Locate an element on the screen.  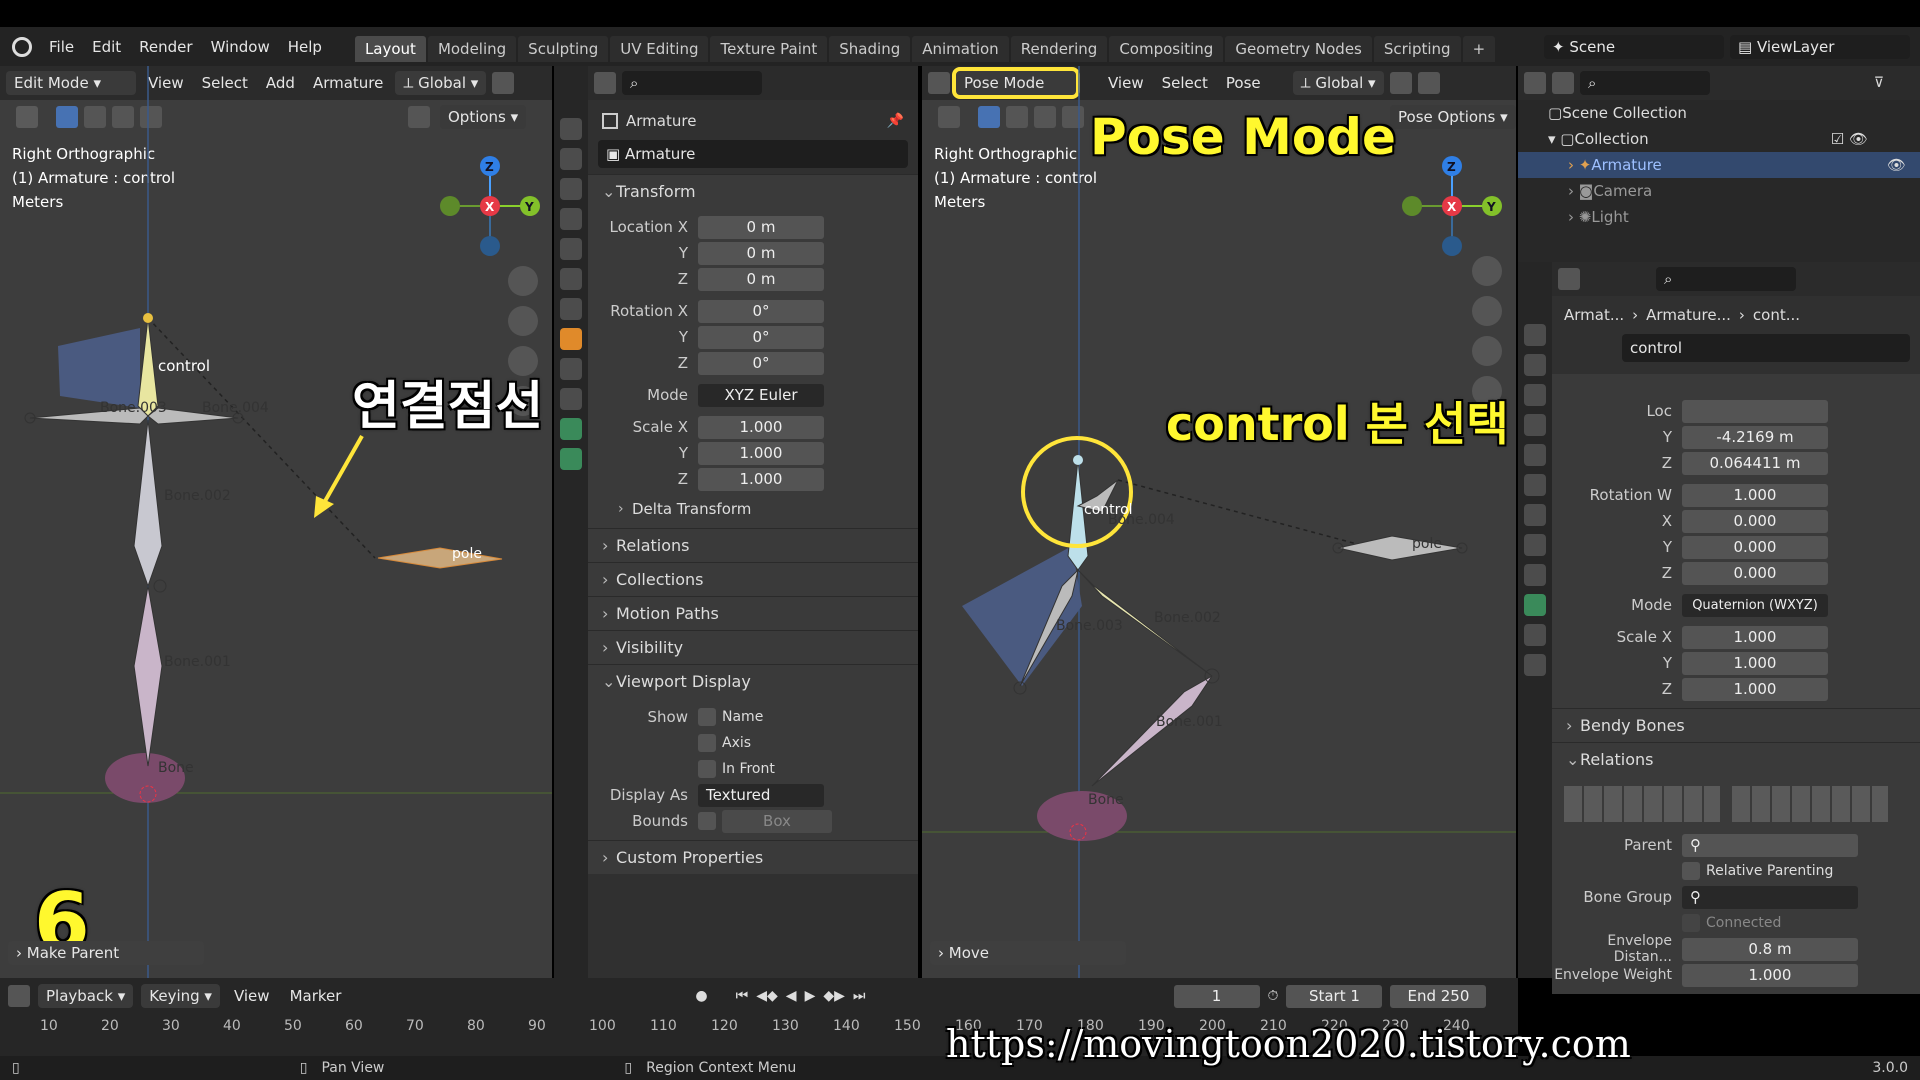
display-as-dropdown: Textured is located at coordinates (761, 795).